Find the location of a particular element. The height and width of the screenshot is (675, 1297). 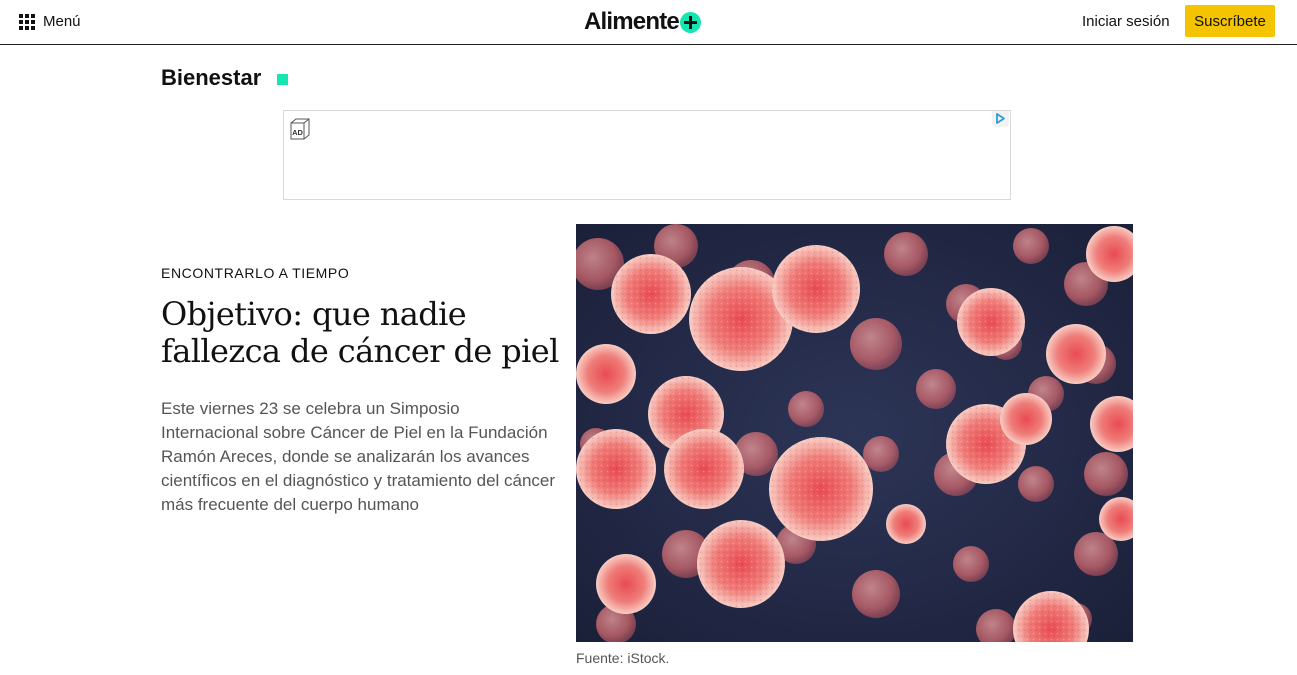

menu-label: Menú is located at coordinates (62, 21).